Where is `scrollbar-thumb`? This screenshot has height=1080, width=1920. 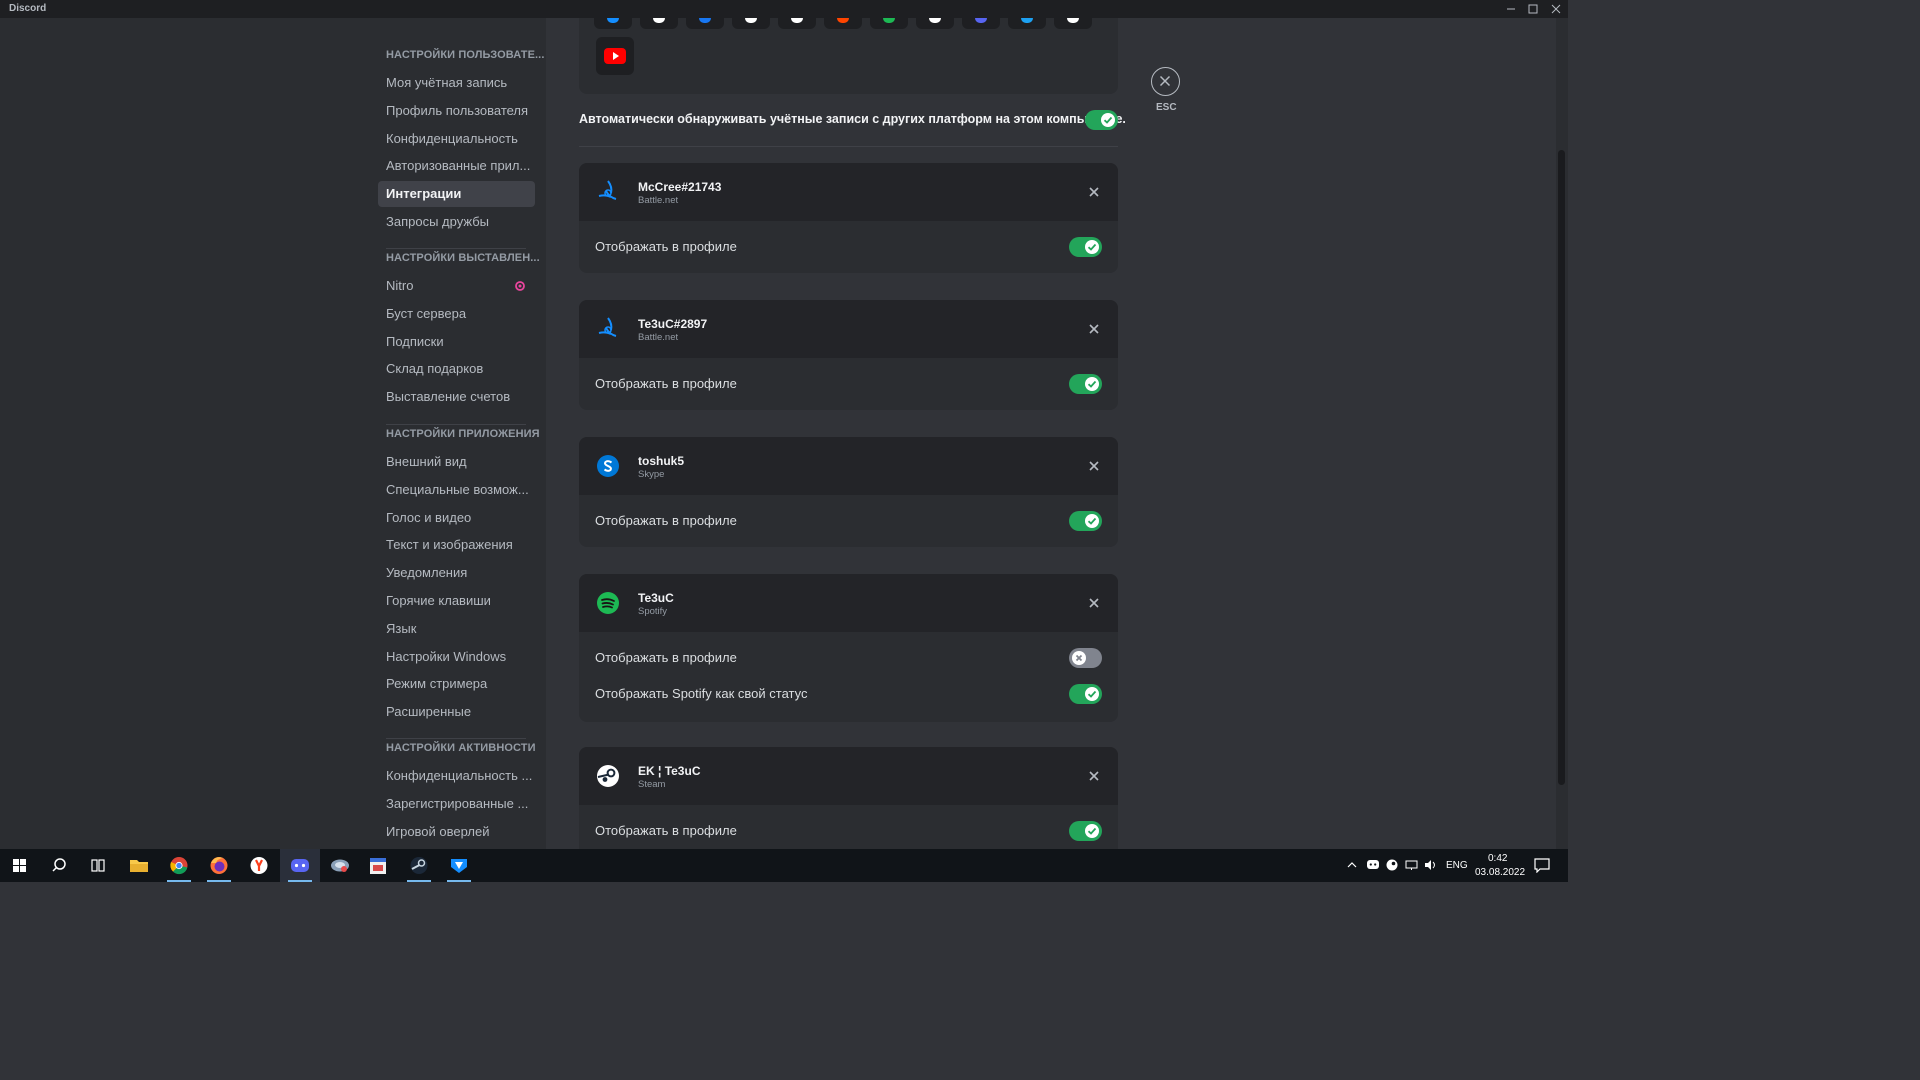 scrollbar-thumb is located at coordinates (1561, 467).